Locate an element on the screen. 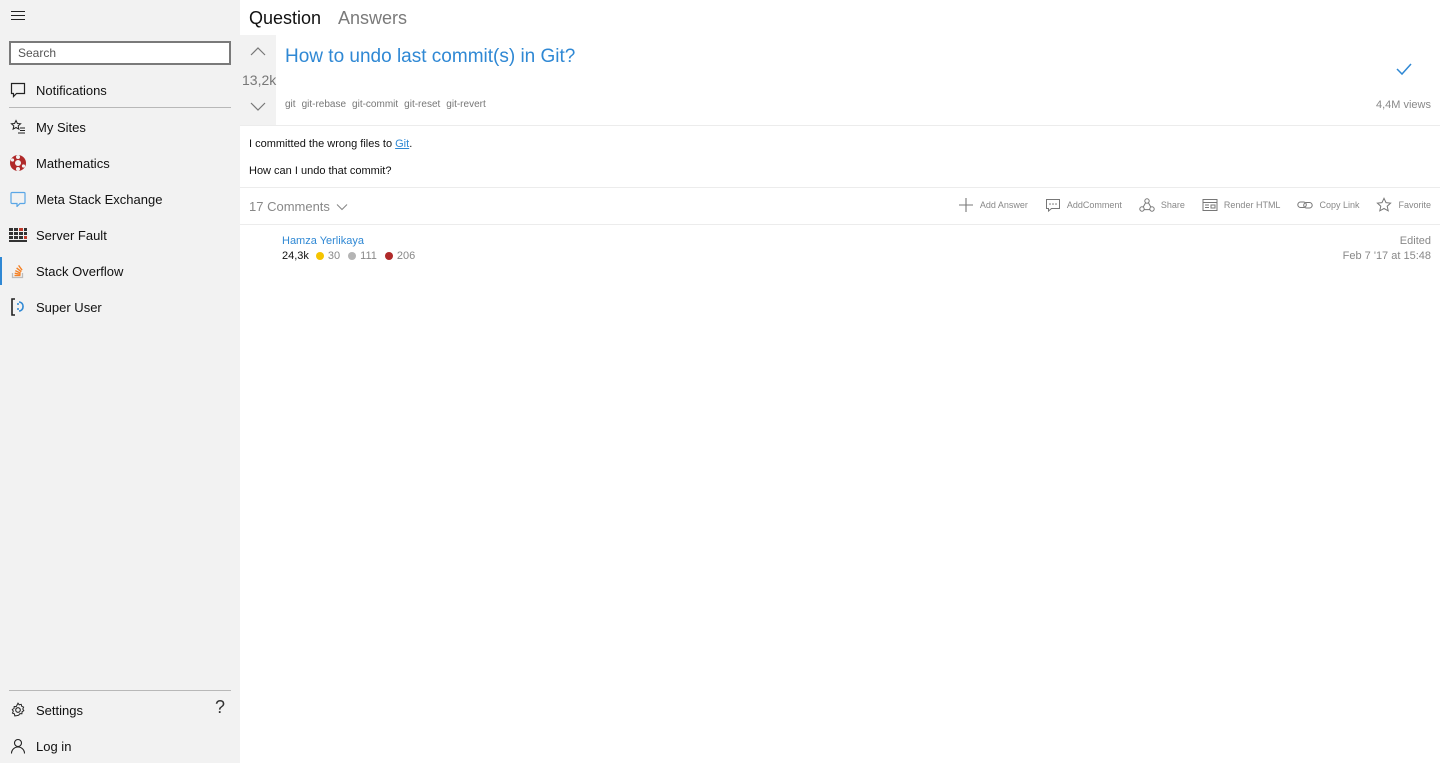  question-score: 13,2k is located at coordinates (259, 80).